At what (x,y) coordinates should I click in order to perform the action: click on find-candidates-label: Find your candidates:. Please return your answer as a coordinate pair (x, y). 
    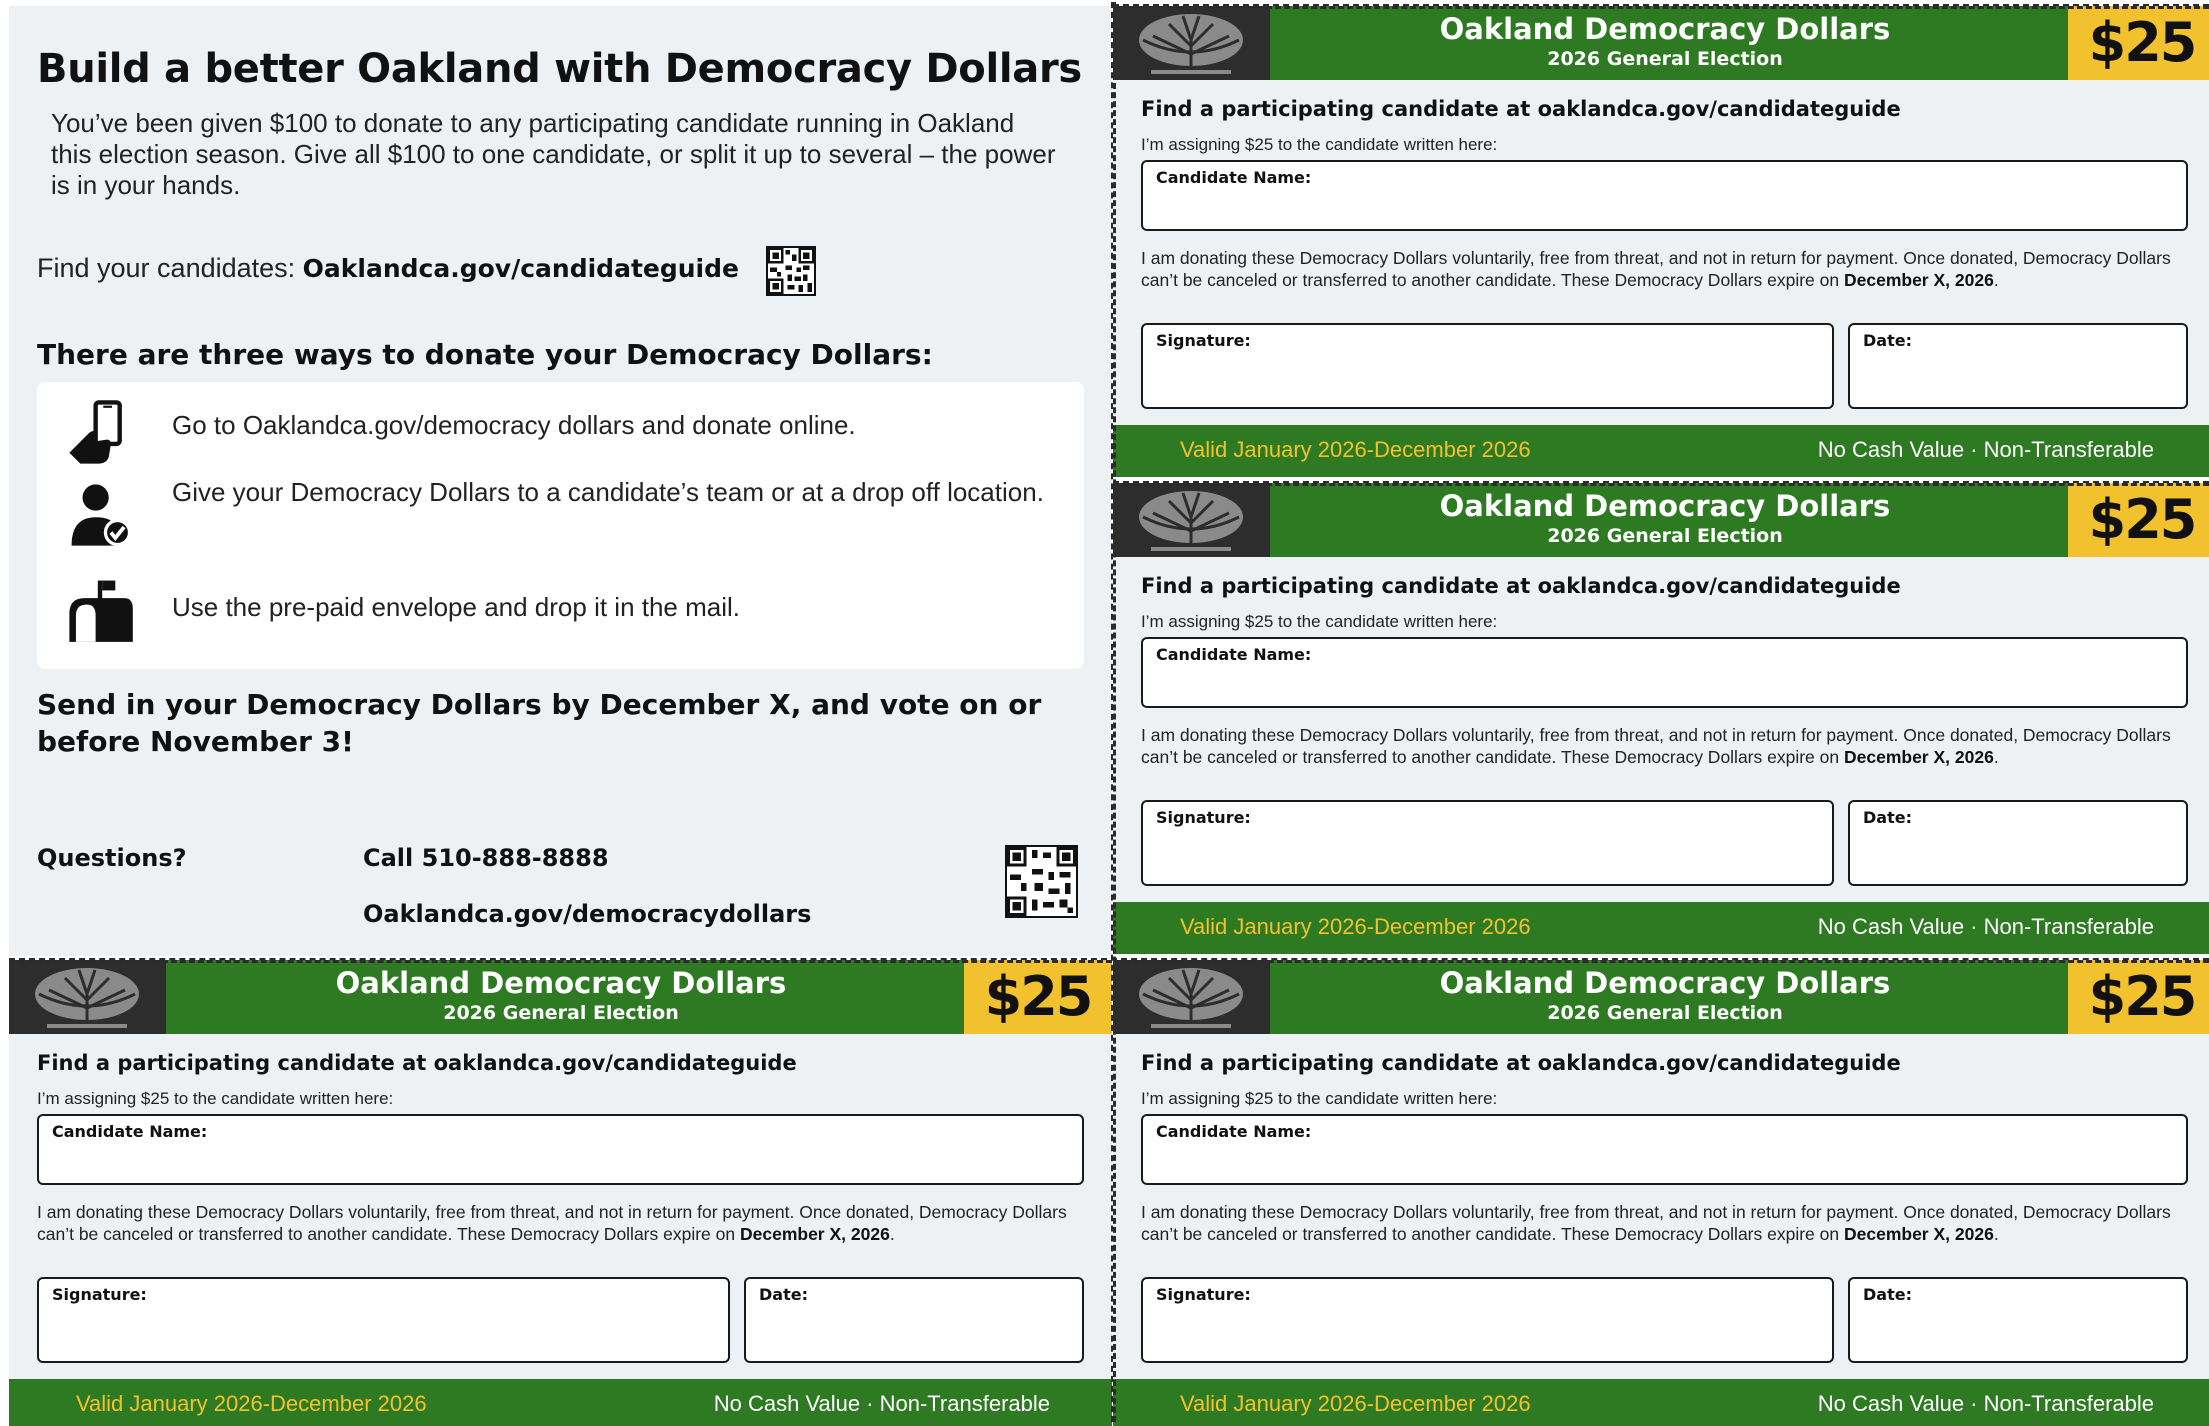
    Looking at the image, I should click on (170, 268).